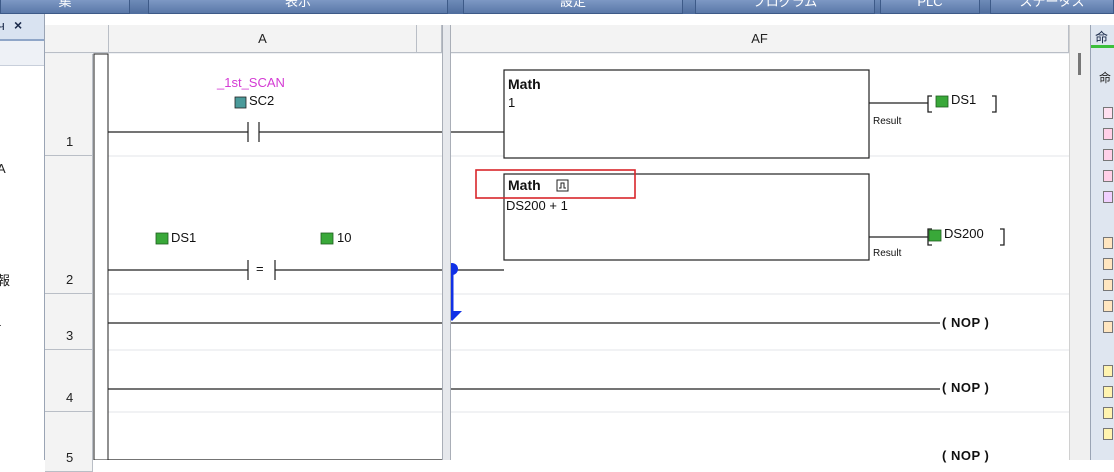 The image size is (1114, 472). I want to click on math-formula: 1, so click(512, 102).